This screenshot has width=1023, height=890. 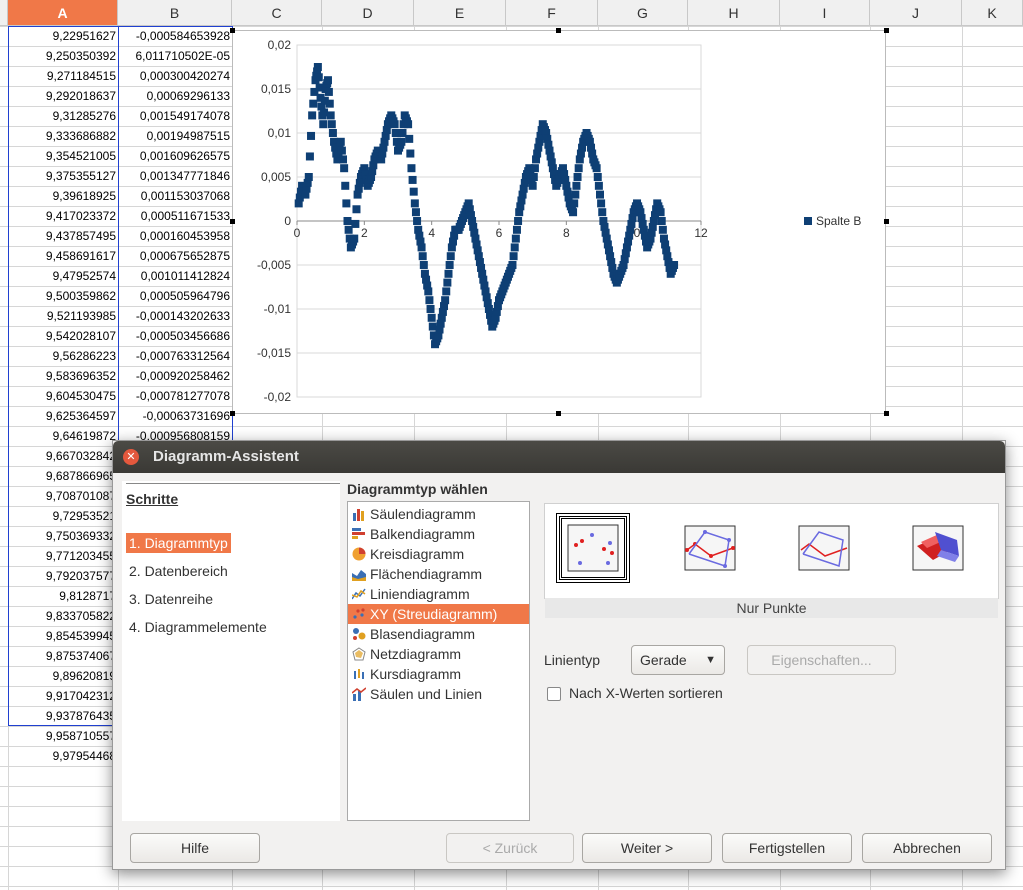 What do you see at coordinates (175, 13) in the screenshot?
I see `column-header-b: B` at bounding box center [175, 13].